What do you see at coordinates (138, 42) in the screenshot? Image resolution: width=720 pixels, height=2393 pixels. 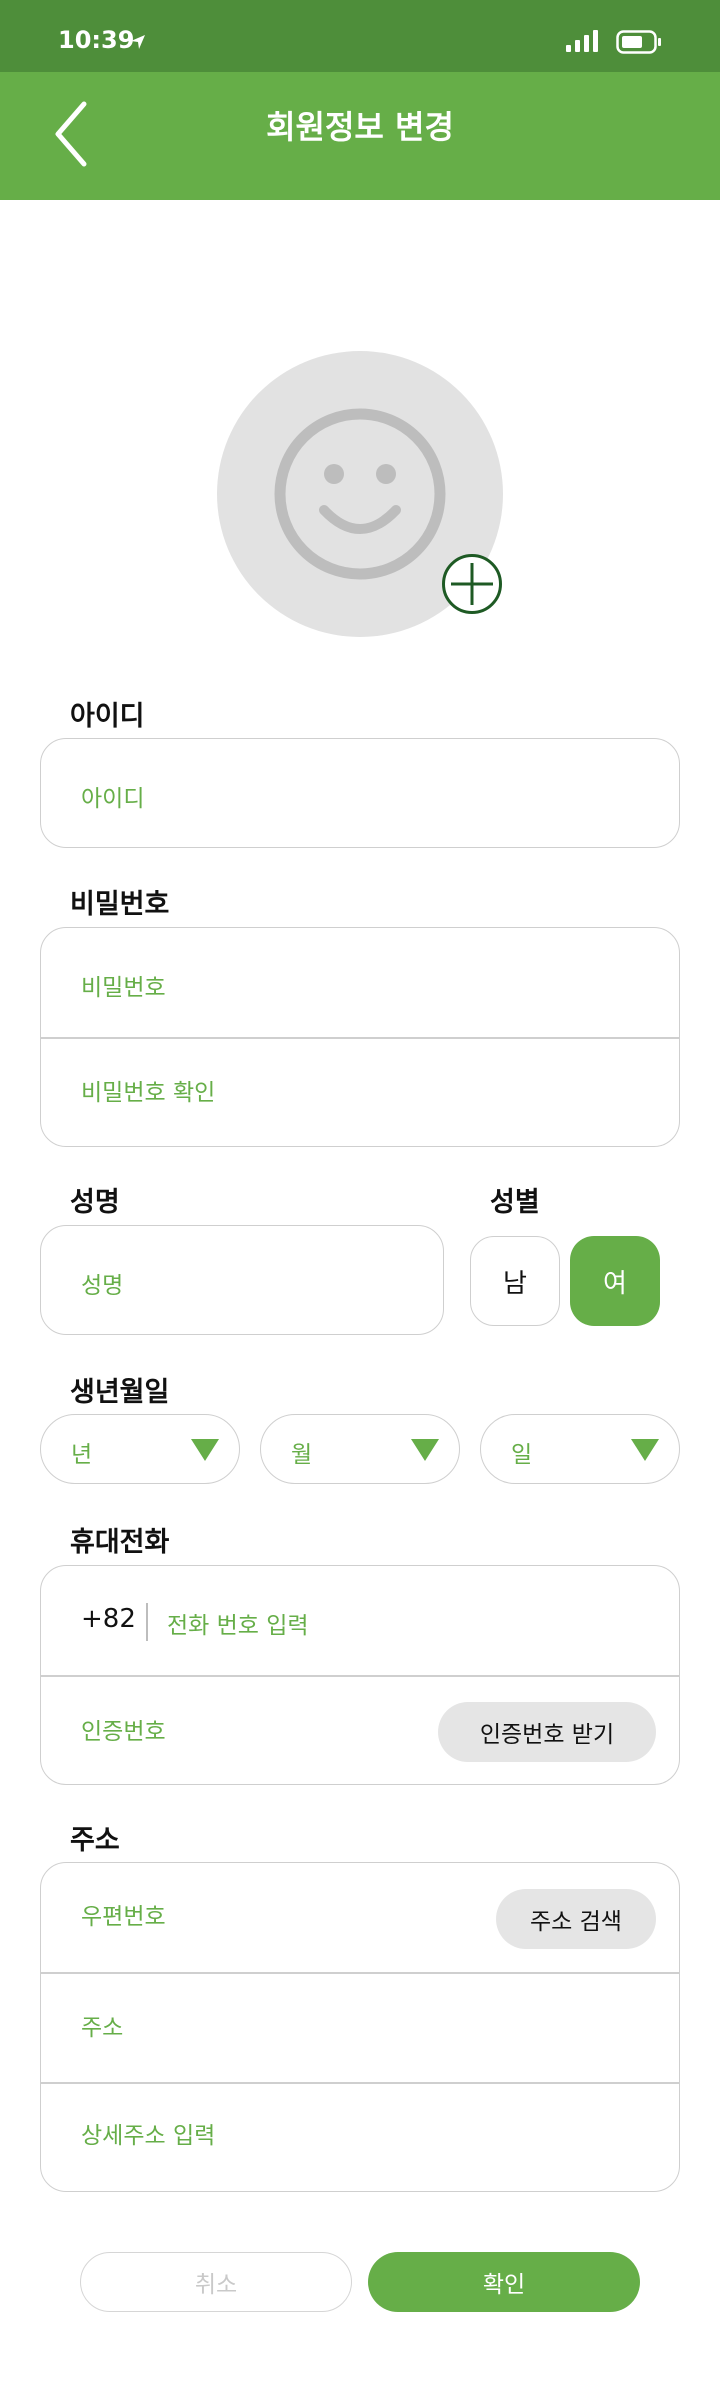 I see `location-arrow-icon` at bounding box center [138, 42].